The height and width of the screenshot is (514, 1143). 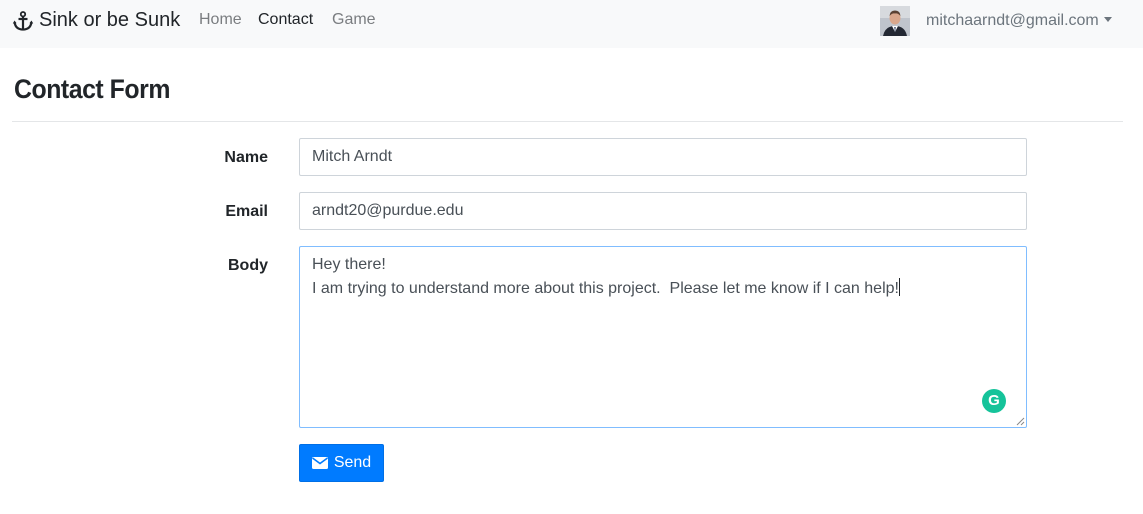 I want to click on nav-link-game: Game, so click(x=354, y=20).